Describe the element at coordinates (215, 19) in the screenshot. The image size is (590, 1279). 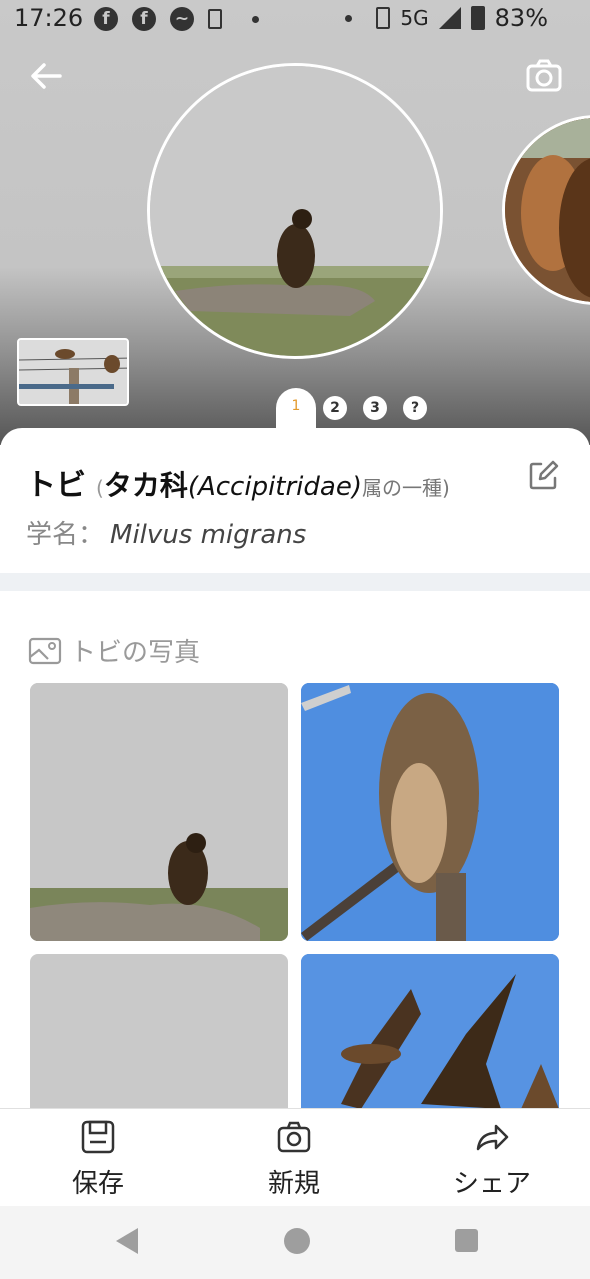
I see `sim-icon` at that location.